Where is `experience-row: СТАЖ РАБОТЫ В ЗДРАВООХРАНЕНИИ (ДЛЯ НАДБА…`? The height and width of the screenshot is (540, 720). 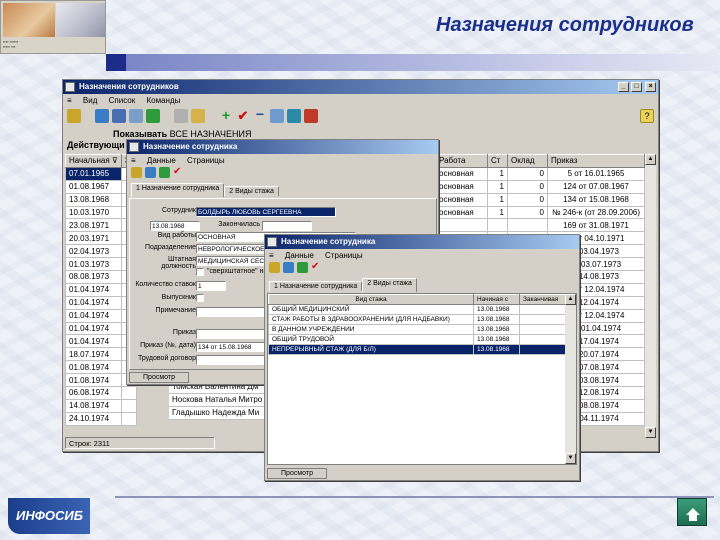
experience-row: СТАЖ РАБОТЫ В ЗДРАВООХРАНЕНИИ (ДЛЯ НАДБА… is located at coordinates (417, 319).